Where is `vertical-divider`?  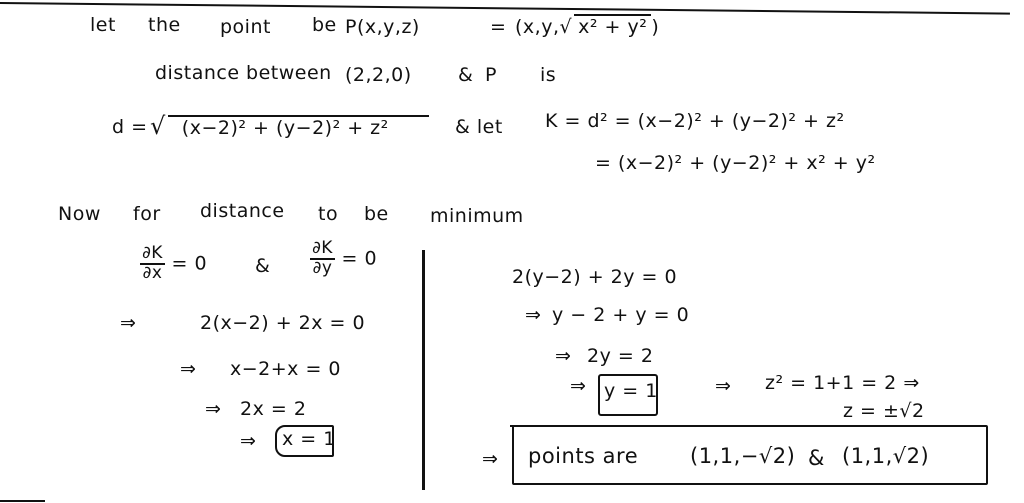
vertical-divider is located at coordinates (423, 370).